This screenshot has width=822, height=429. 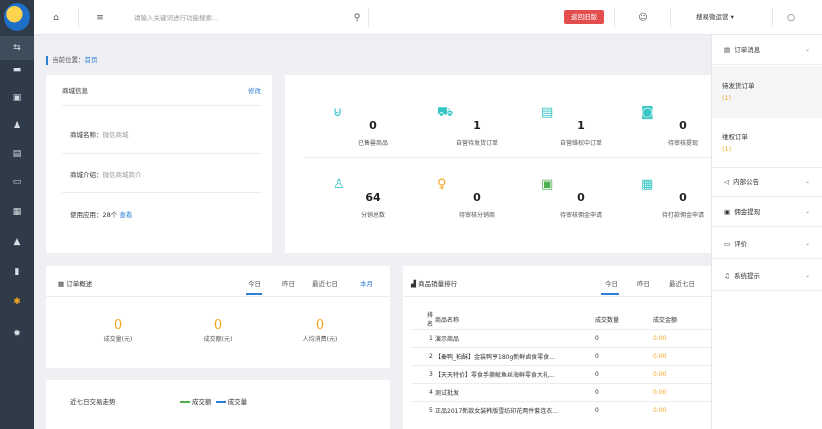 What do you see at coordinates (767, 143) in the screenshot?
I see `rights-orders: 维权订单 (1)` at bounding box center [767, 143].